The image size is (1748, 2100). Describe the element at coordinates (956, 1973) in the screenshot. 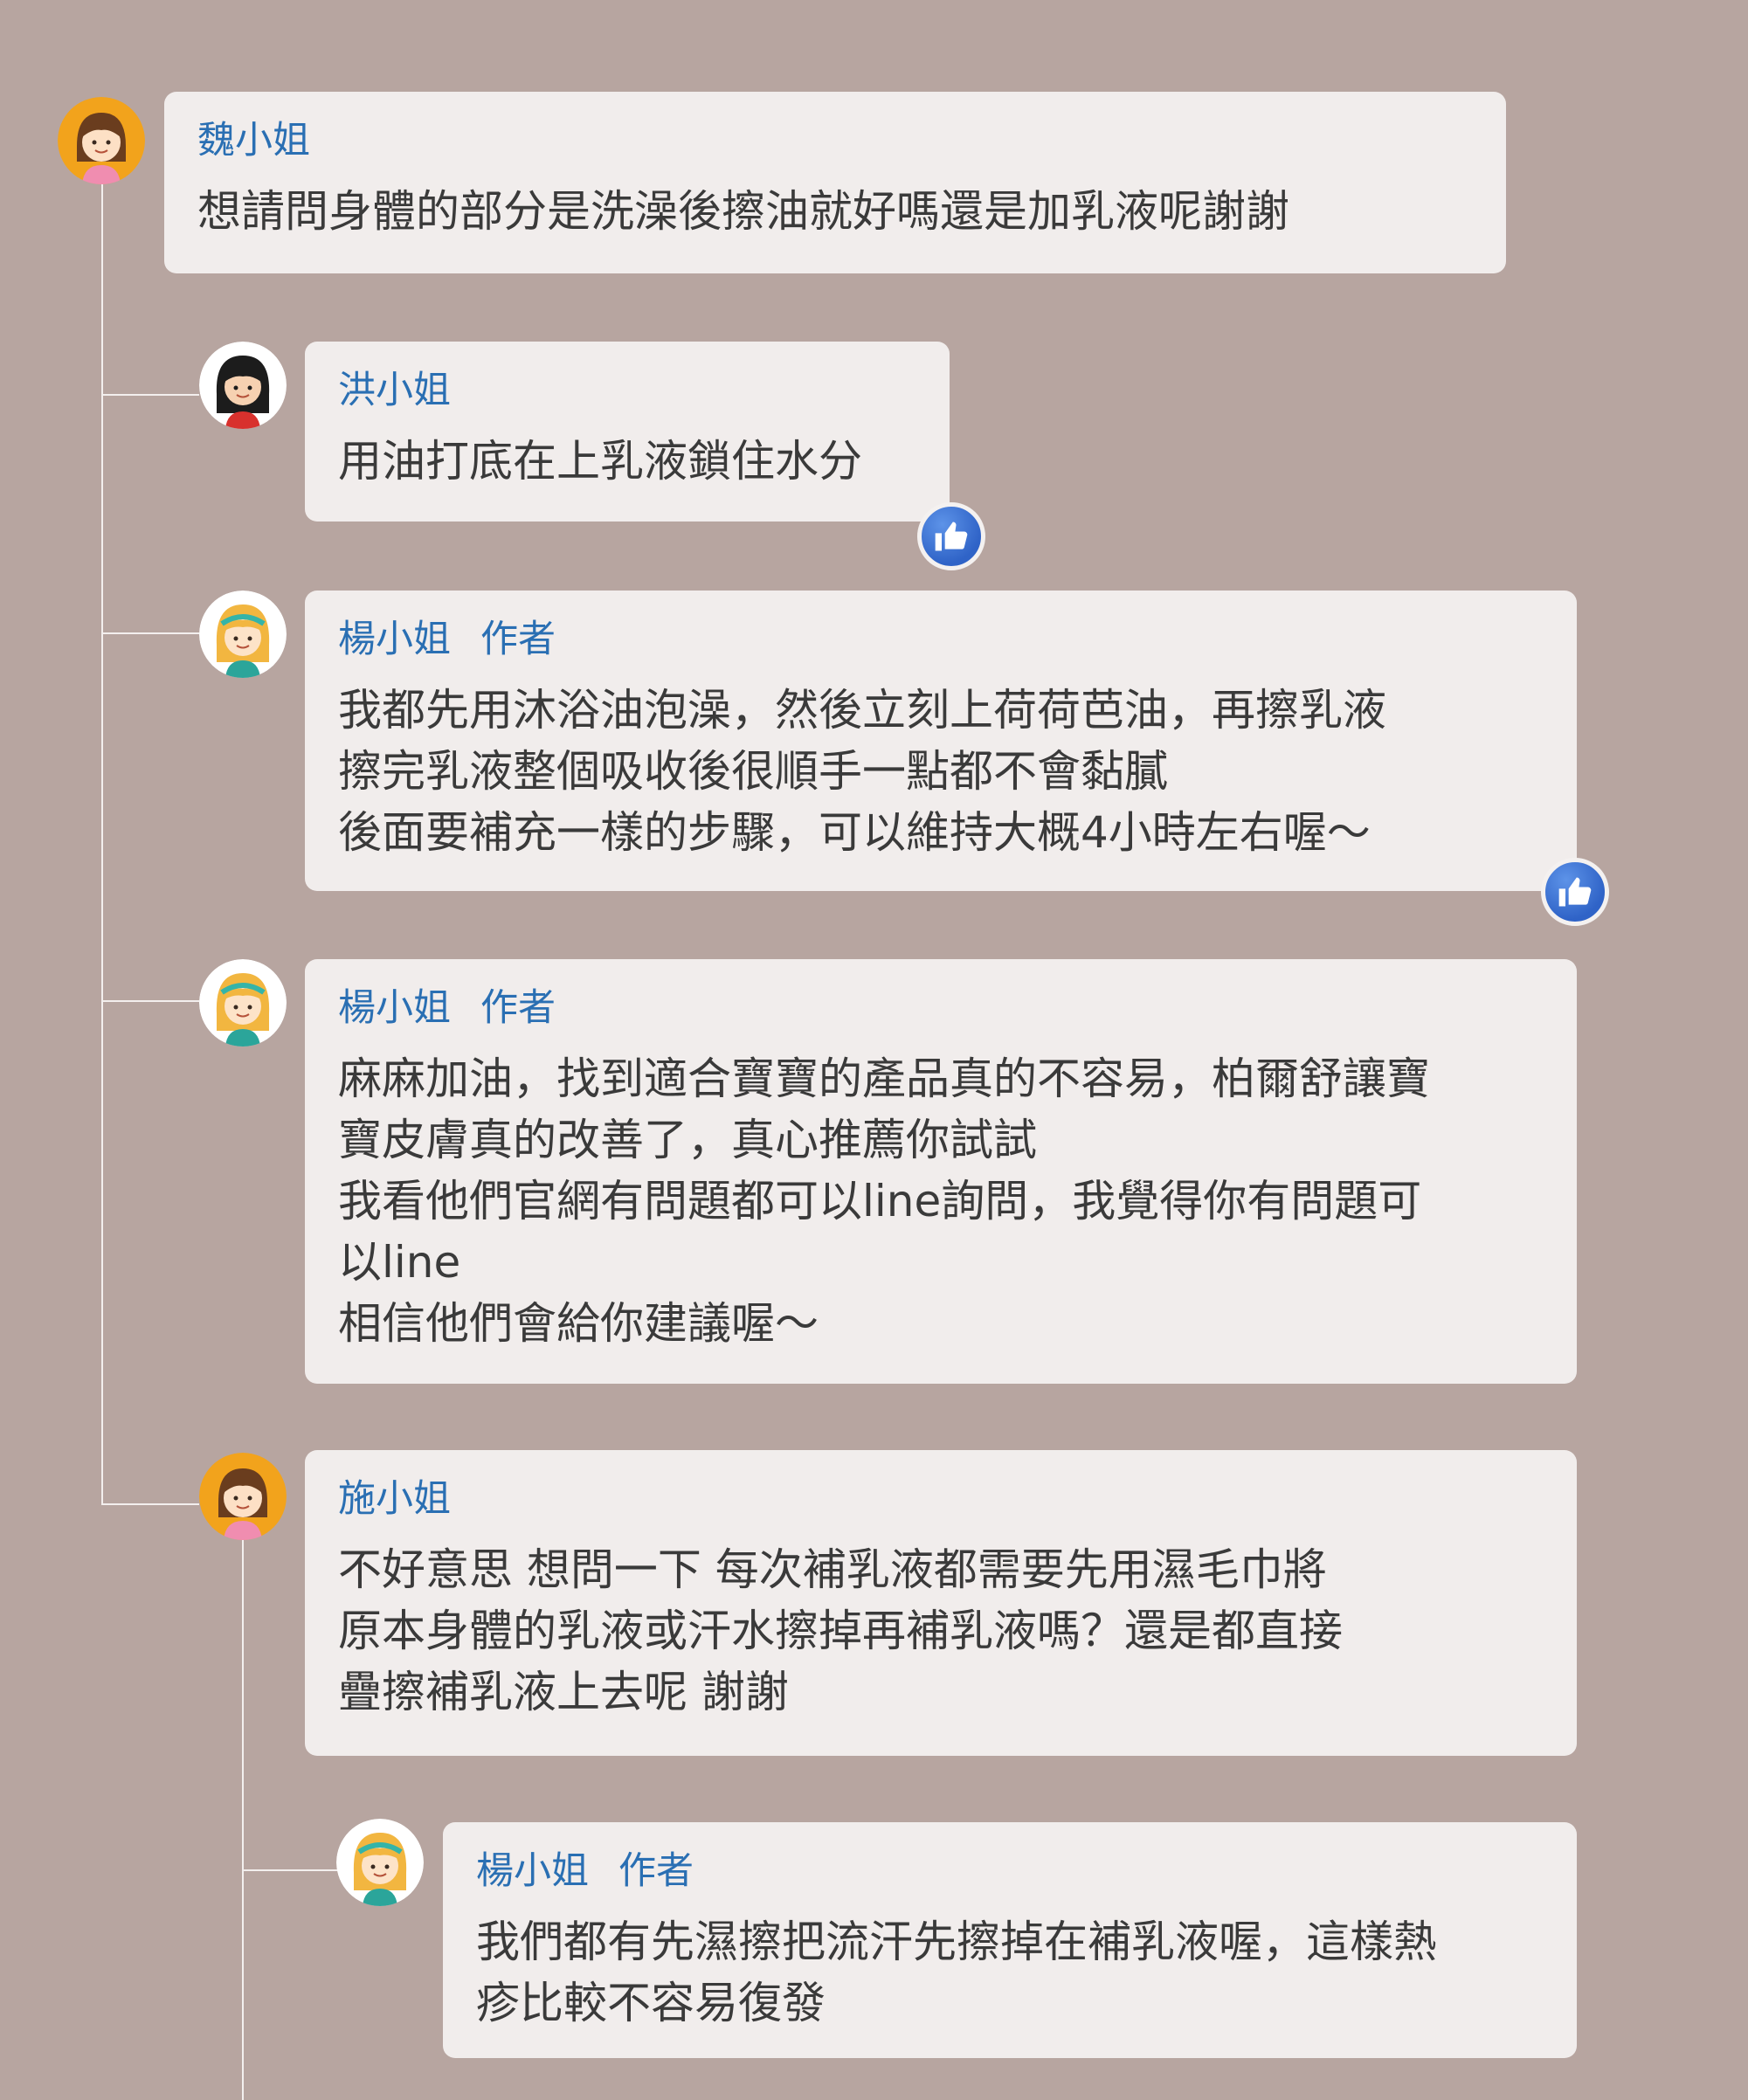

I see `comment-text: 我們都有先濕擦把流汗先擦掉在補乳液喔，這樣熱 疹比較不容易復發` at that location.